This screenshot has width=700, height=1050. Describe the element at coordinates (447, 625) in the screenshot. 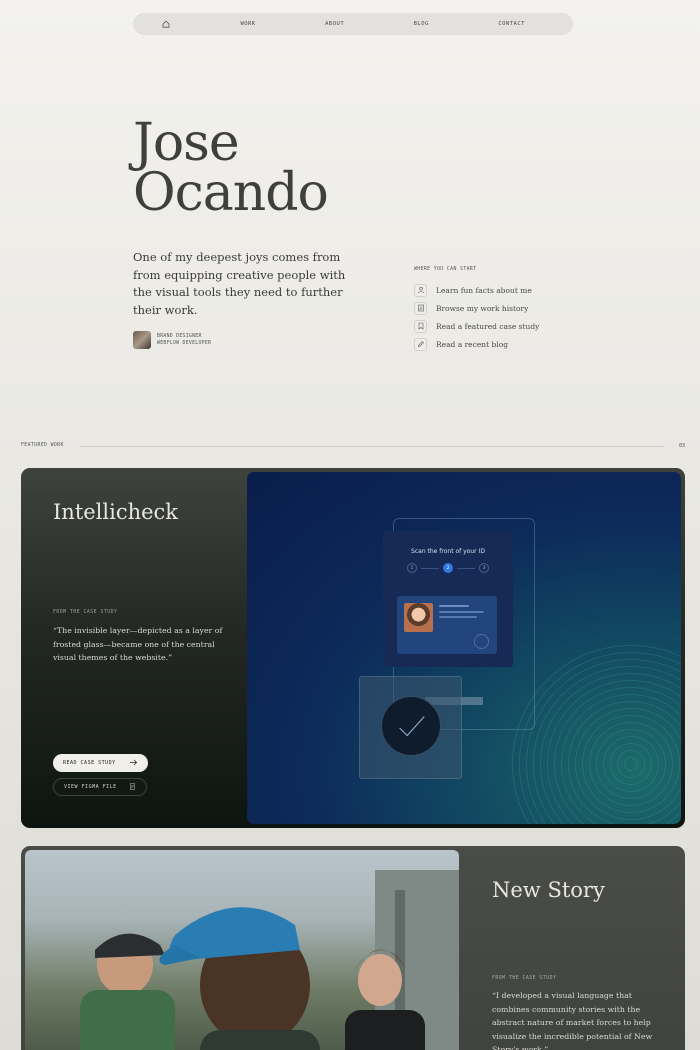

I see `id-card` at that location.